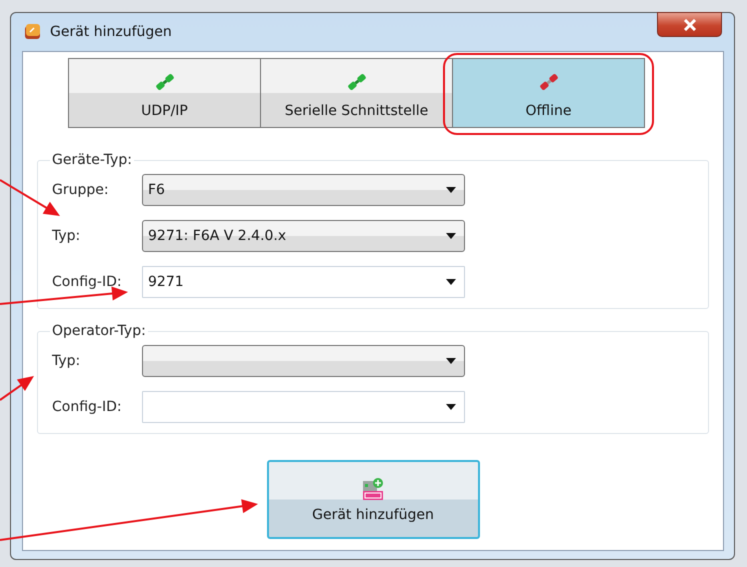 This screenshot has height=567, width=747. I want to click on connection-tab: Offline, so click(548, 93).